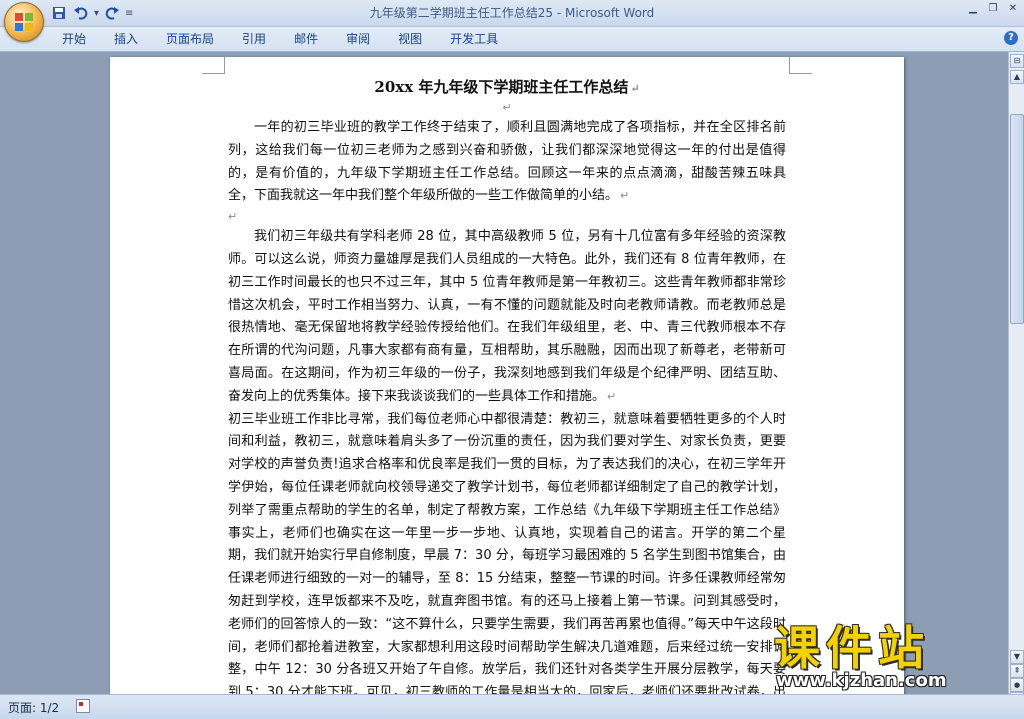 The image size is (1024, 719). I want to click on page-count: 页面: 1/2, so click(33, 707).